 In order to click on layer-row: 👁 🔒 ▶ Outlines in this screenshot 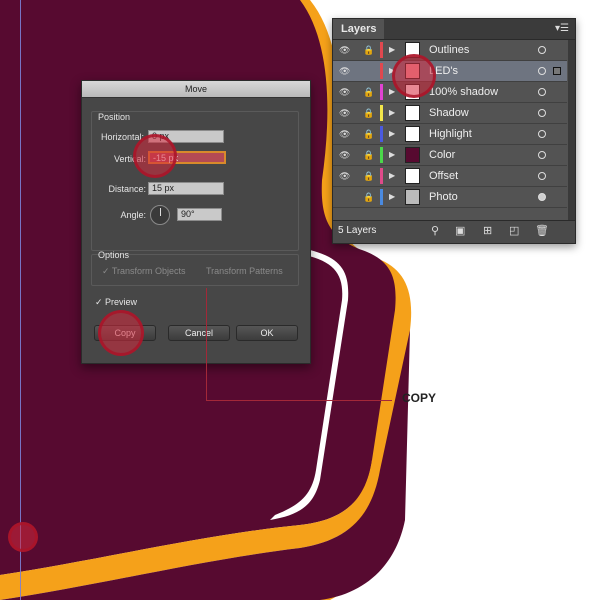, I will do `click(450, 50)`.